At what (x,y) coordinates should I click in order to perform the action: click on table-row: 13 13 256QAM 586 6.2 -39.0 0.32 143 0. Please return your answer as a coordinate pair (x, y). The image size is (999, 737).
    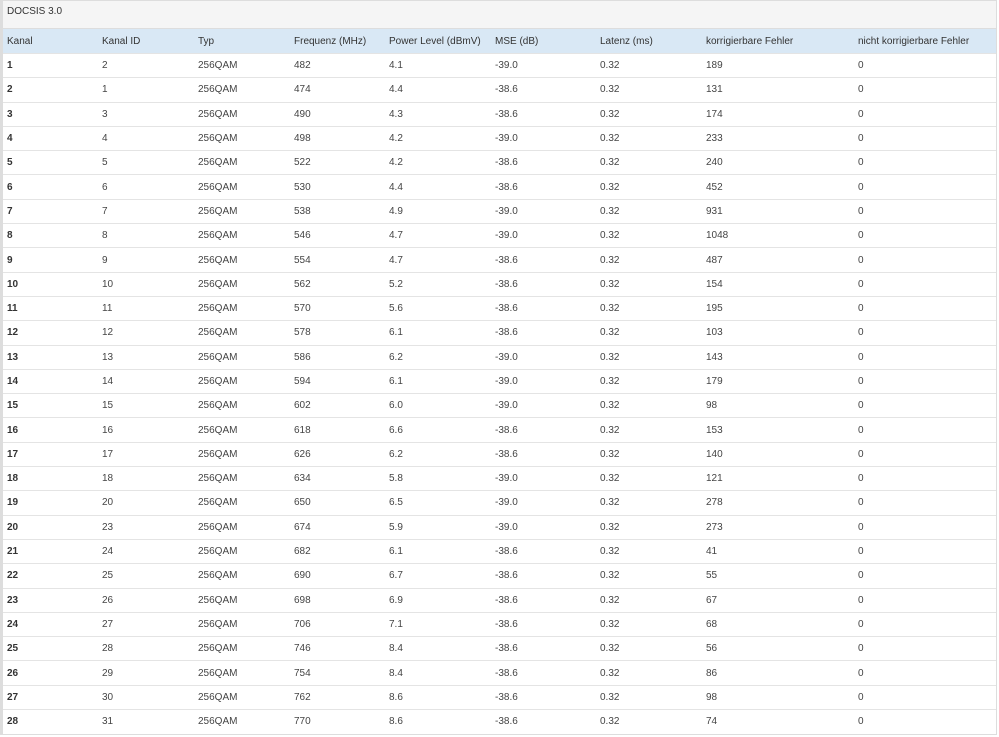
    Looking at the image, I should click on (499, 357).